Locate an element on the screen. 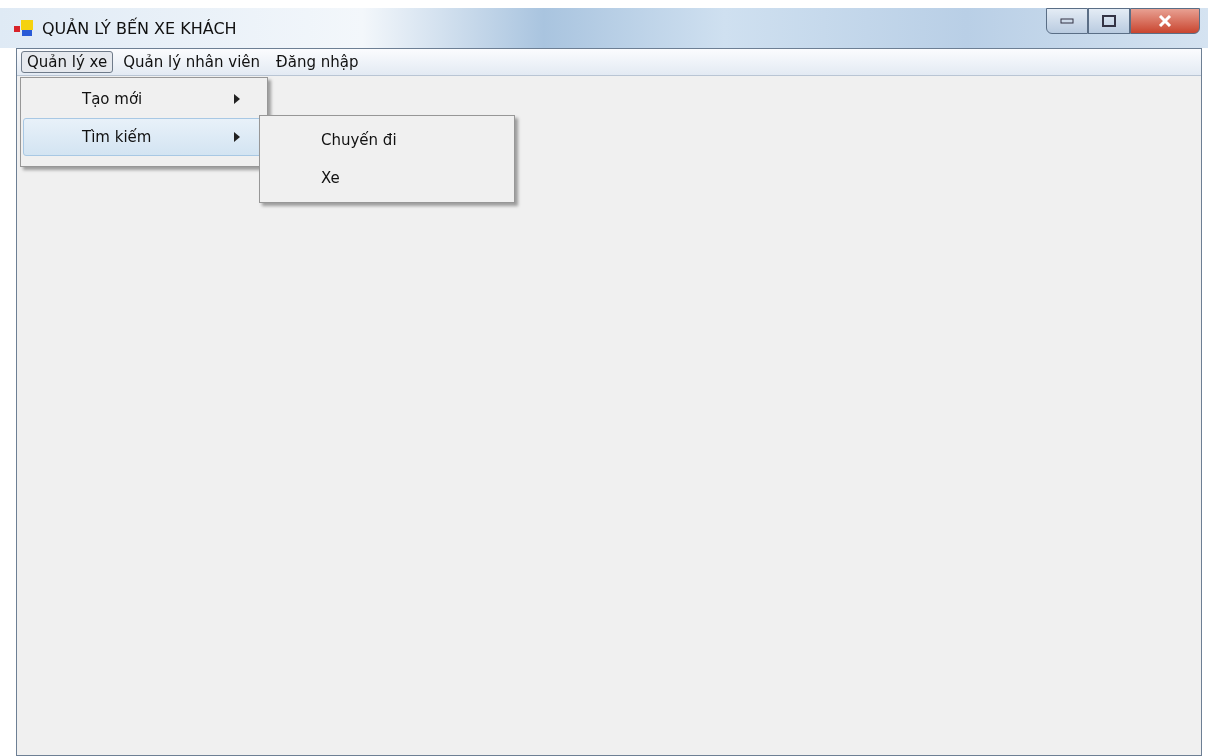 This screenshot has width=1208, height=756. close-icon is located at coordinates (1165, 21).